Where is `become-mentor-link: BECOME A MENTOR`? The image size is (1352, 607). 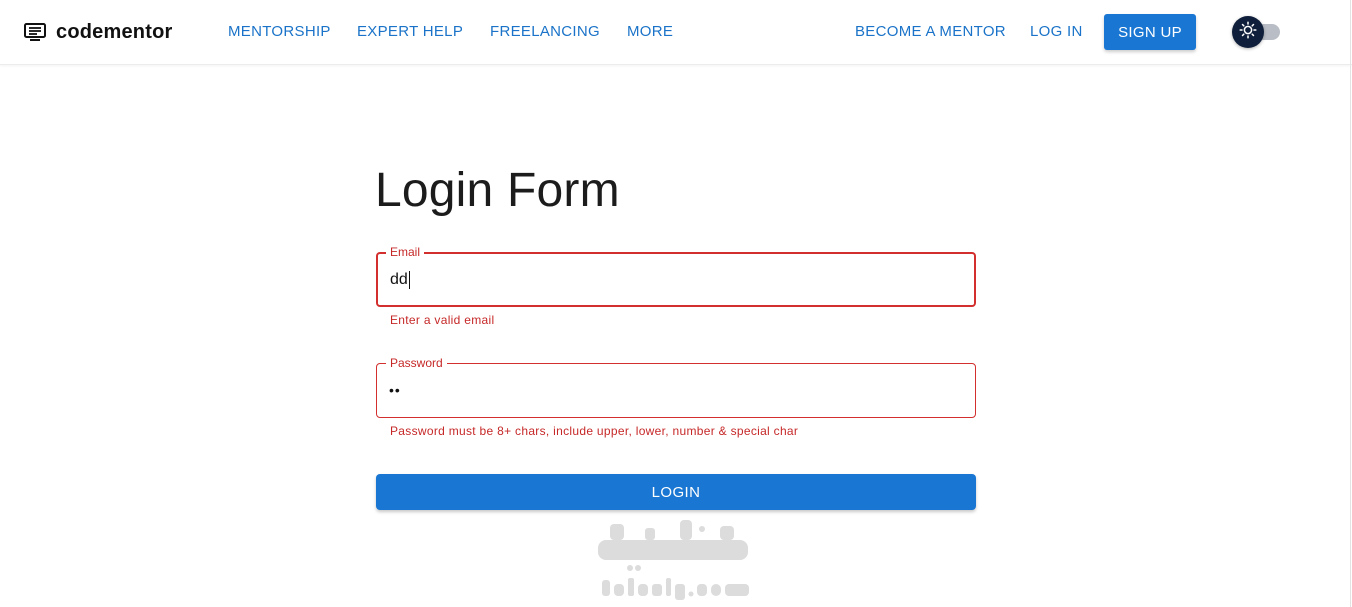
become-mentor-link: BECOME A MENTOR is located at coordinates (930, 31).